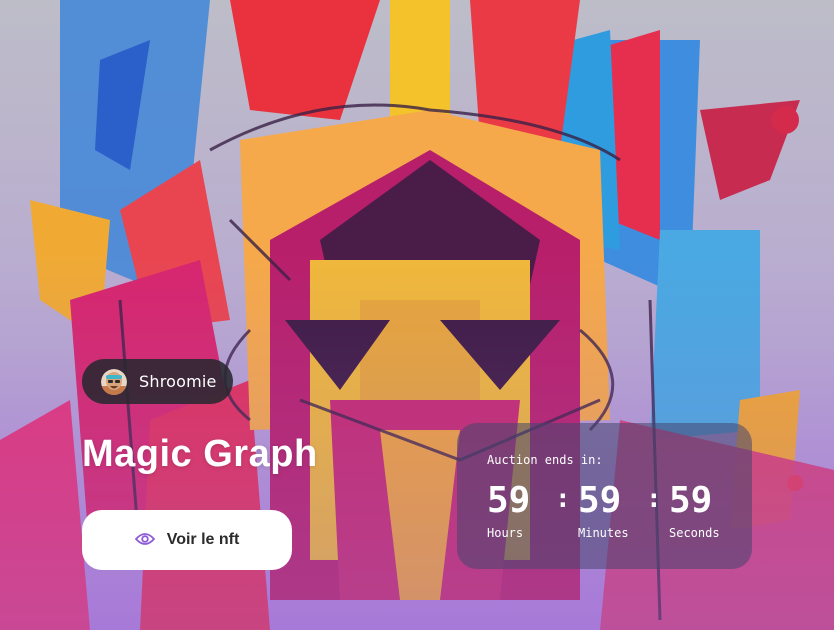  I want to click on creator-avatar, so click(114, 381).